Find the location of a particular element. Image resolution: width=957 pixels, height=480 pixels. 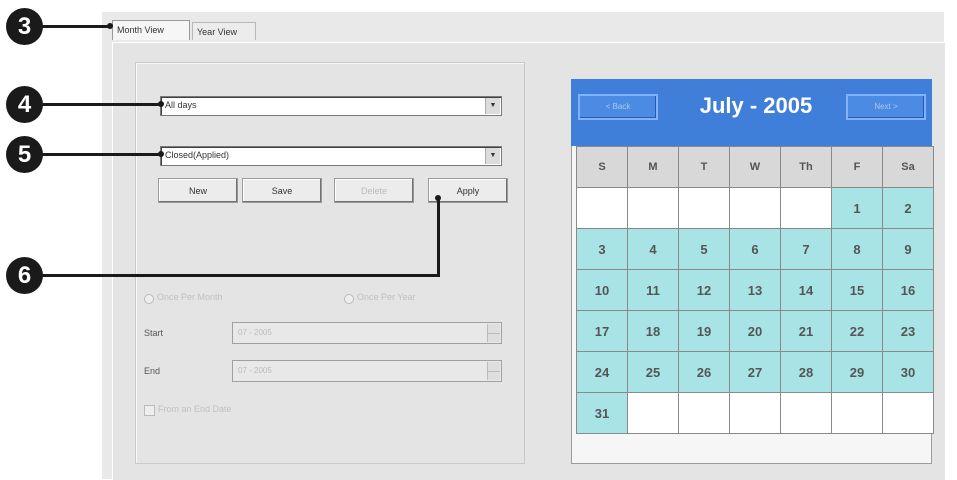

tab-month-view: Month View is located at coordinates (151, 30).